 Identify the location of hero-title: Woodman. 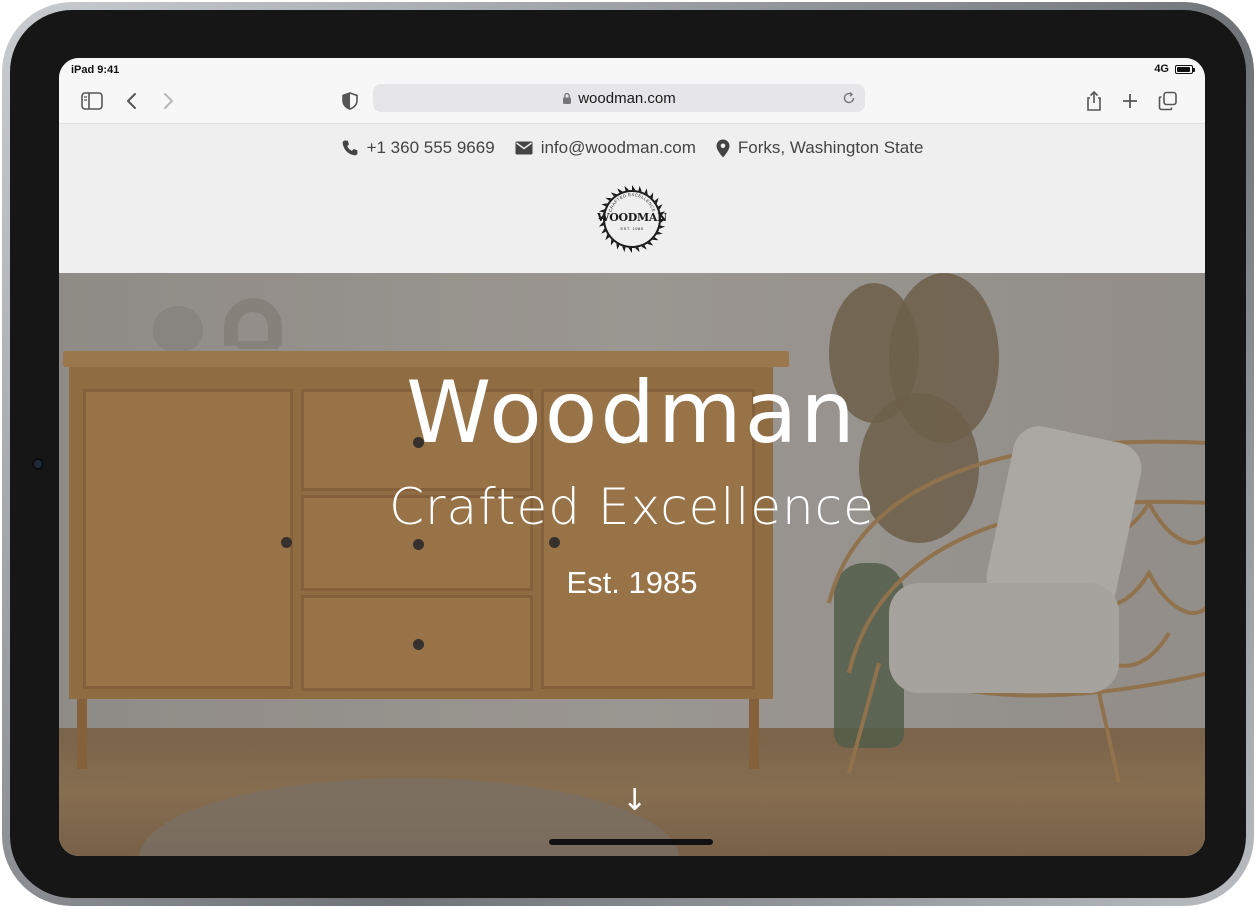
(632, 413).